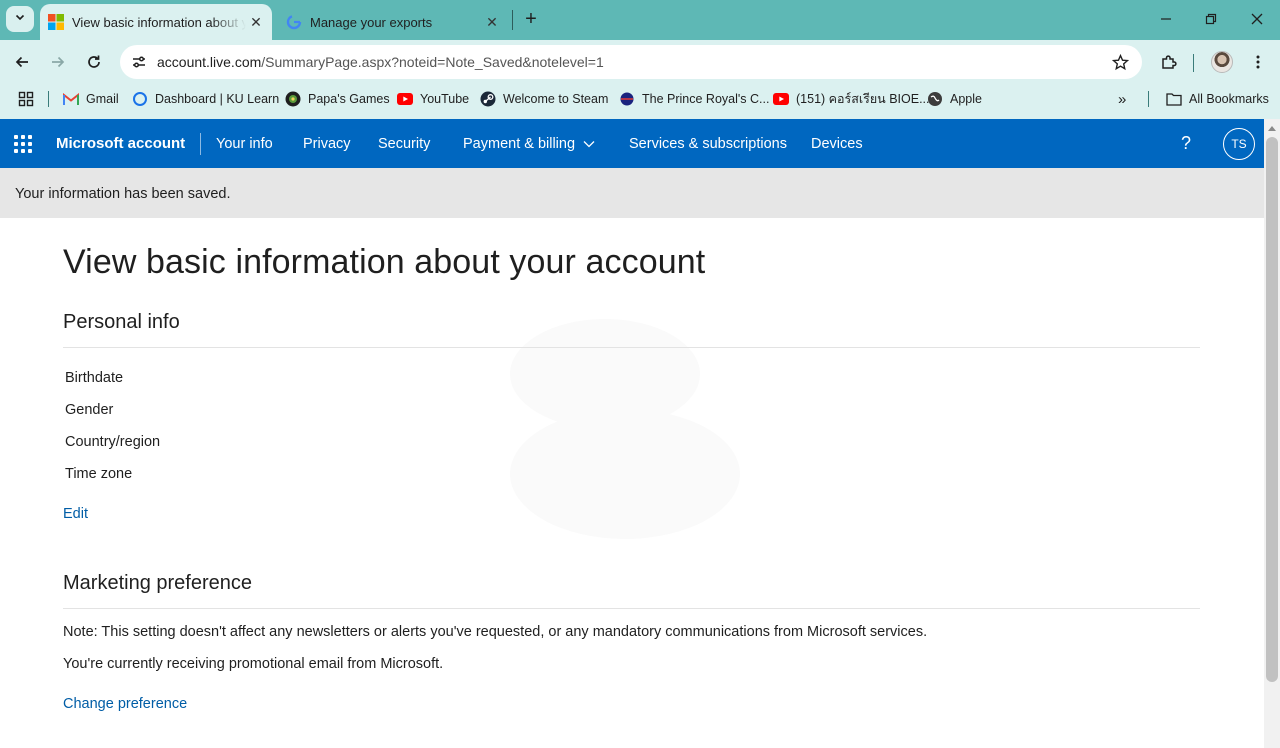  Describe the element at coordinates (94, 378) in the screenshot. I see `field-birthdate: Birthdate` at that location.